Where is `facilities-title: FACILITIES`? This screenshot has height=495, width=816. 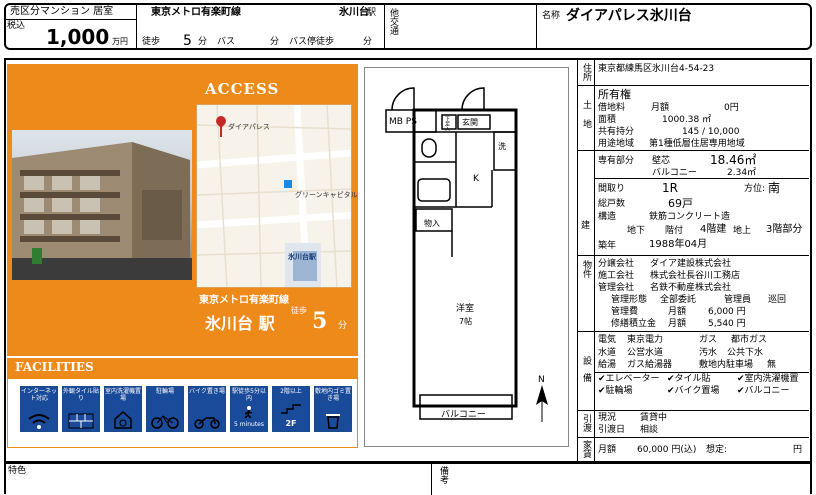 facilities-title: FACILITIES is located at coordinates (54, 367).